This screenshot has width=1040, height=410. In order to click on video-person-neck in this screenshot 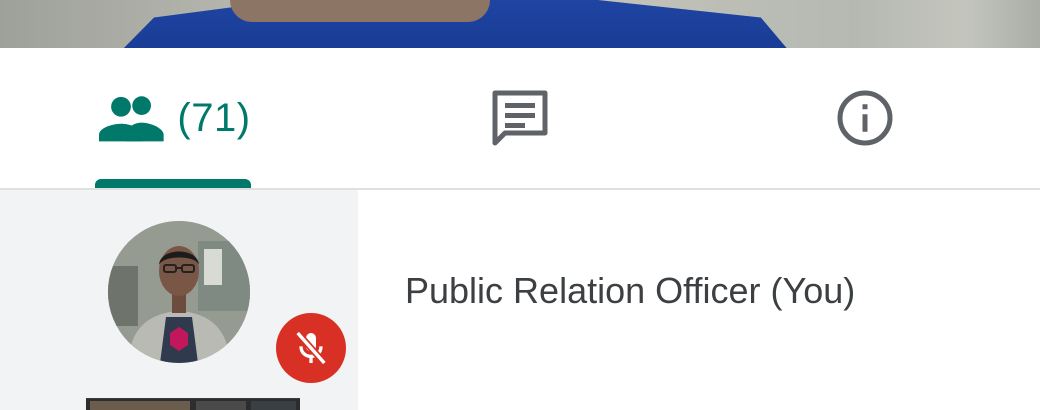, I will do `click(360, 11)`.